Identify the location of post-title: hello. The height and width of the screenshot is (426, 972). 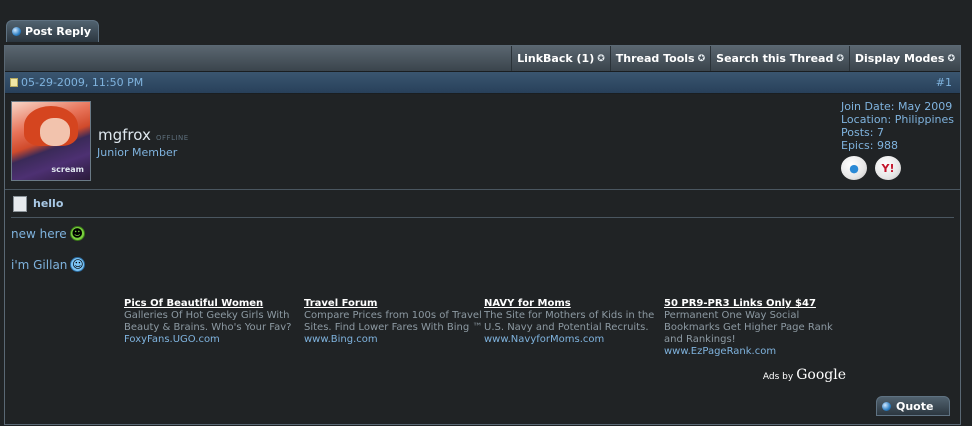
(48, 203).